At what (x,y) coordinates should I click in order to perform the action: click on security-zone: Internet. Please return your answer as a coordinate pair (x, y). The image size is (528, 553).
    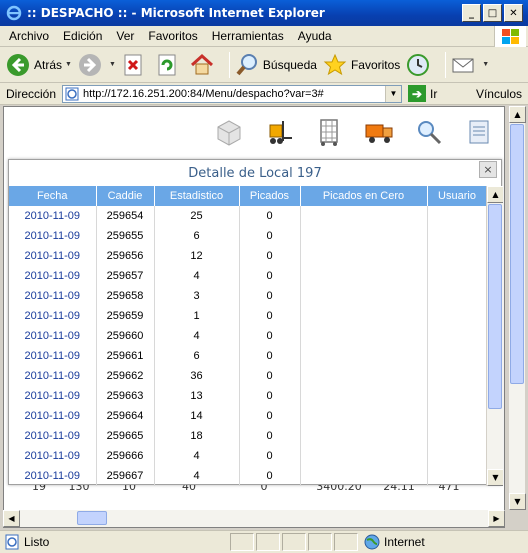
    Looking at the image, I should click on (392, 542).